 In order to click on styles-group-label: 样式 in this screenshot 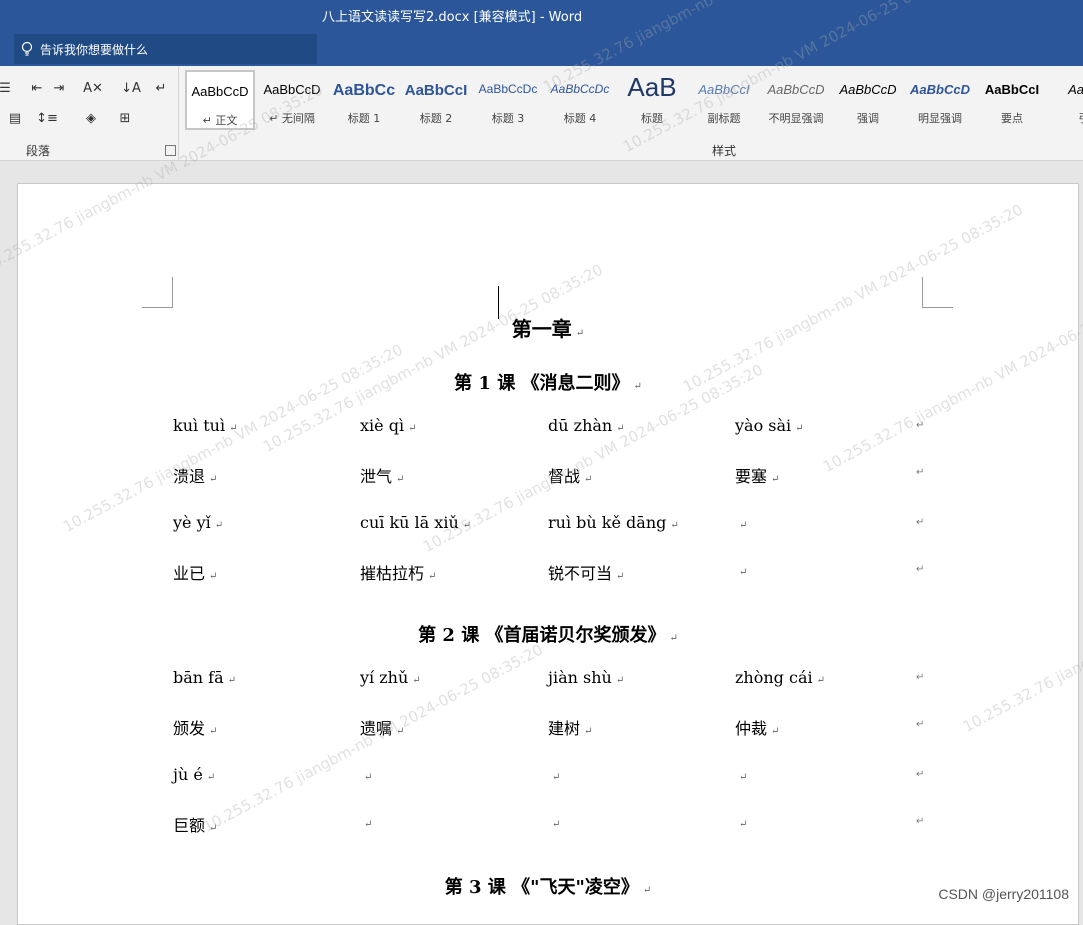, I will do `click(724, 151)`.